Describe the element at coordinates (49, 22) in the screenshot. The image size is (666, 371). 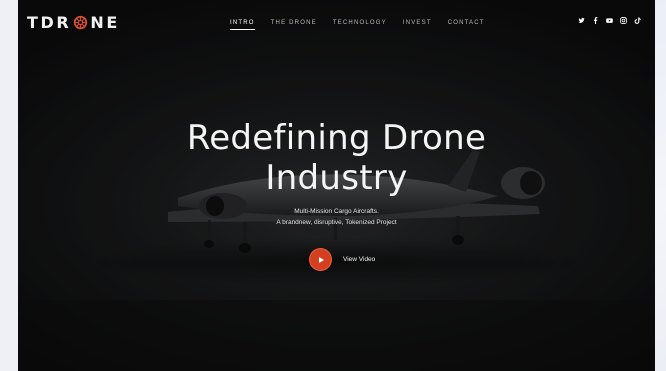
I see `logo-text-left: TDR` at that location.